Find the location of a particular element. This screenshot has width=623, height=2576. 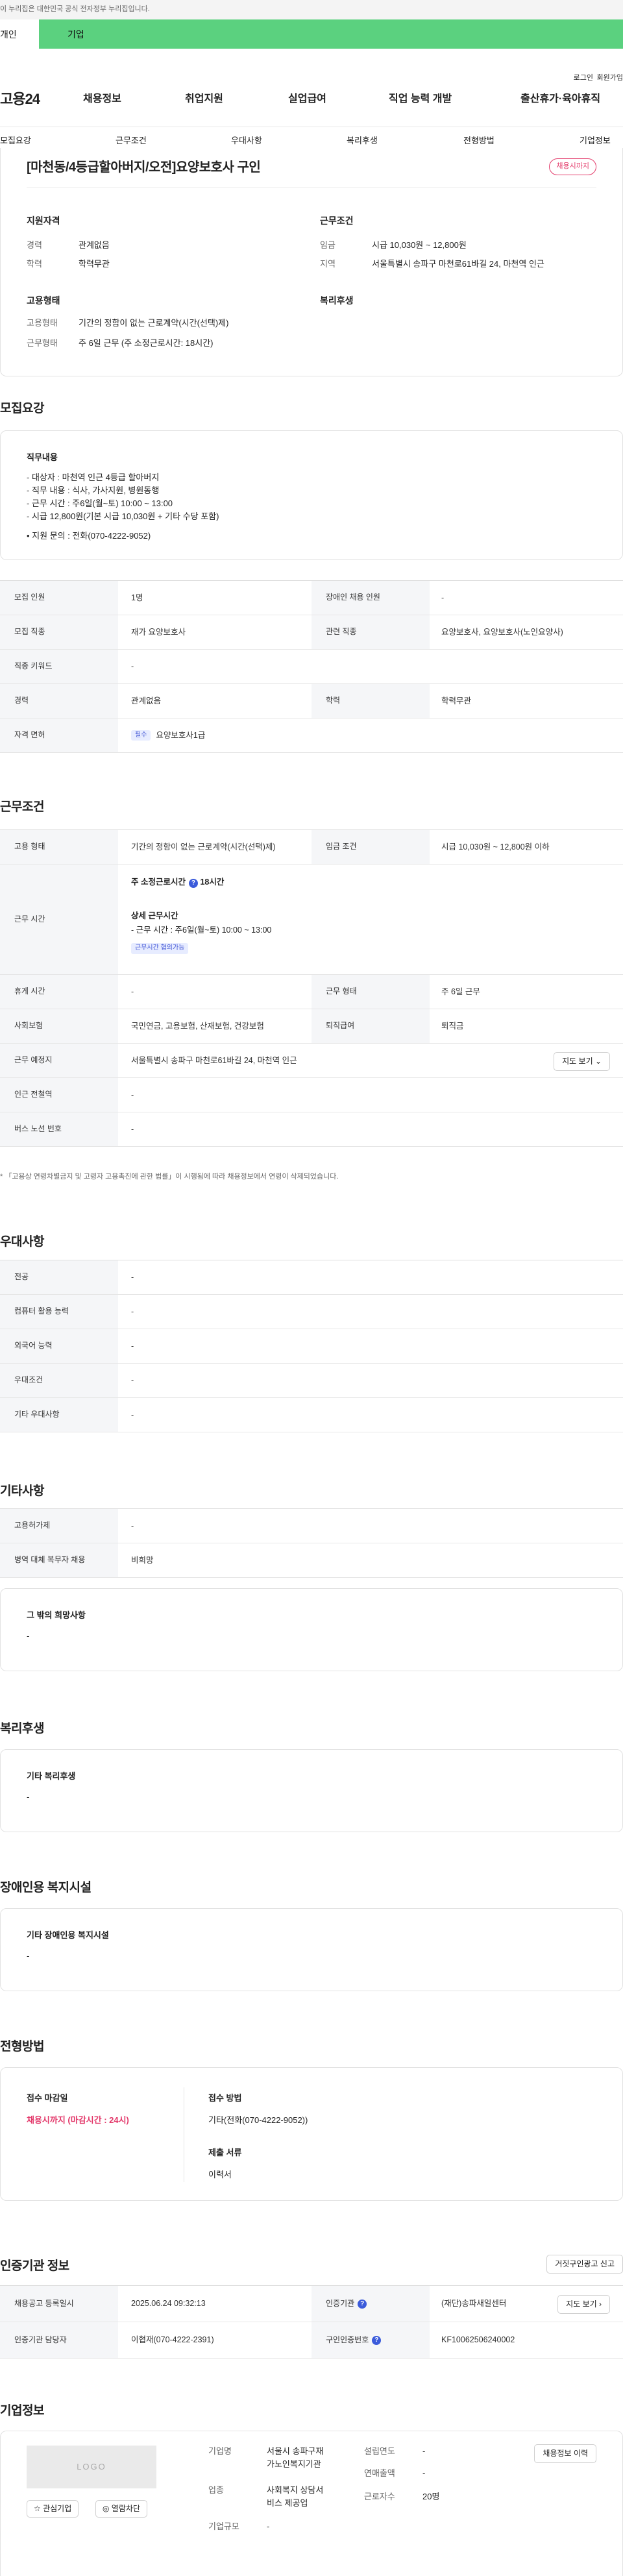

row-value: 시급 10,030원 ~ 12,800원 이하 is located at coordinates (495, 847).